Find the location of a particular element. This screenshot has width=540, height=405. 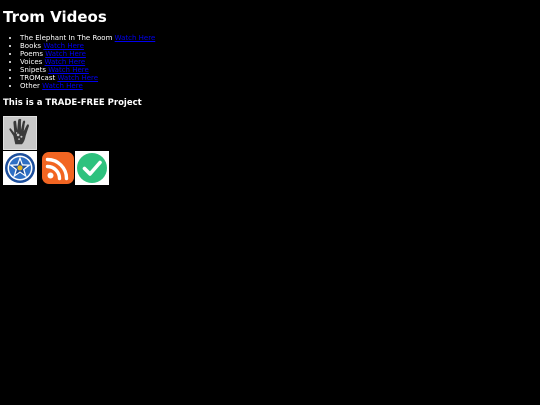

star-emblem-badge-link is located at coordinates (20, 168).